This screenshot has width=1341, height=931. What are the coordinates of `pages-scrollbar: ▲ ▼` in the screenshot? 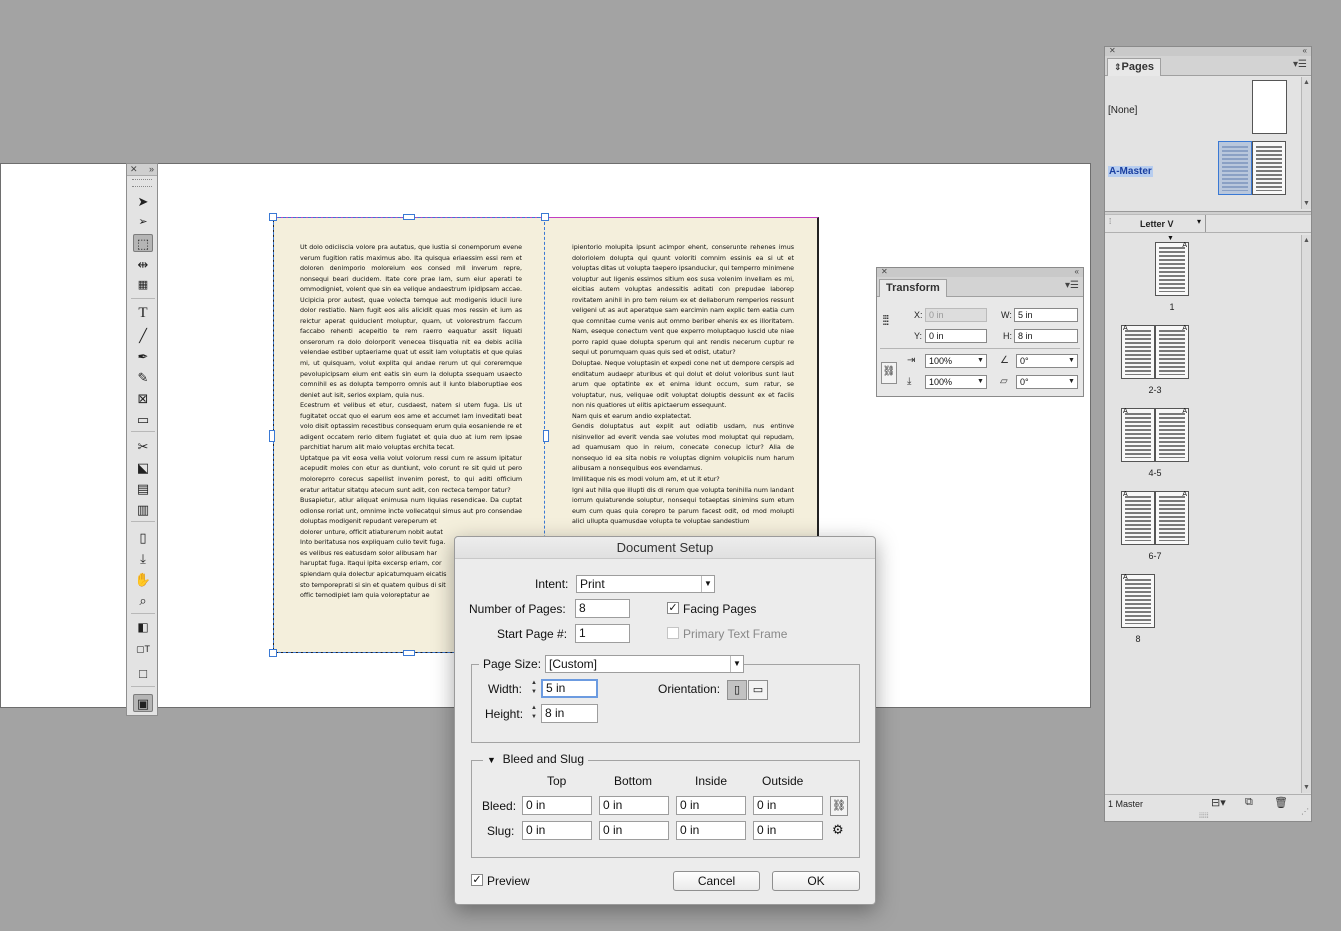 It's located at (1306, 514).